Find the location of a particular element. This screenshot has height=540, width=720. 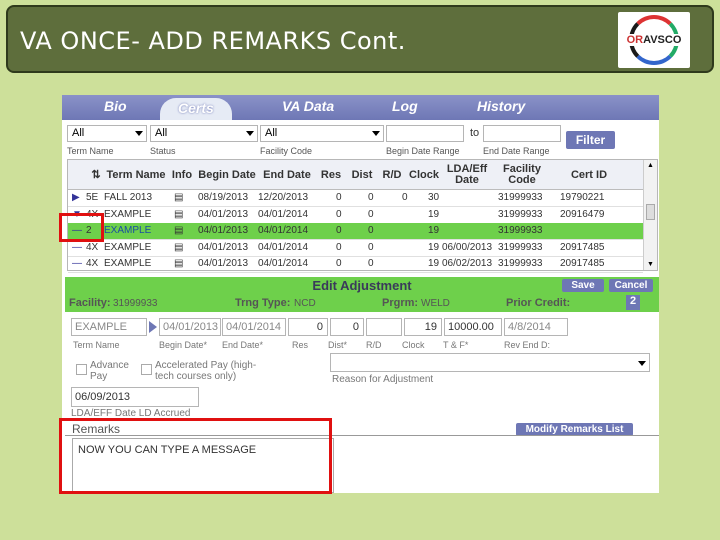

cell-clock: 19 is located at coordinates (434, 214).